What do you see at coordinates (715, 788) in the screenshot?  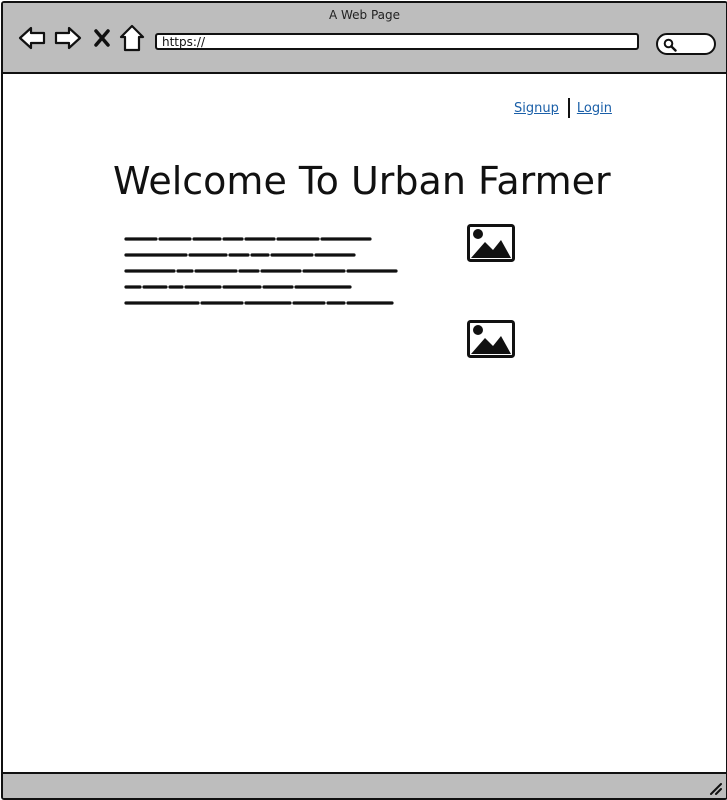 I see `resize-grip-icon` at bounding box center [715, 788].